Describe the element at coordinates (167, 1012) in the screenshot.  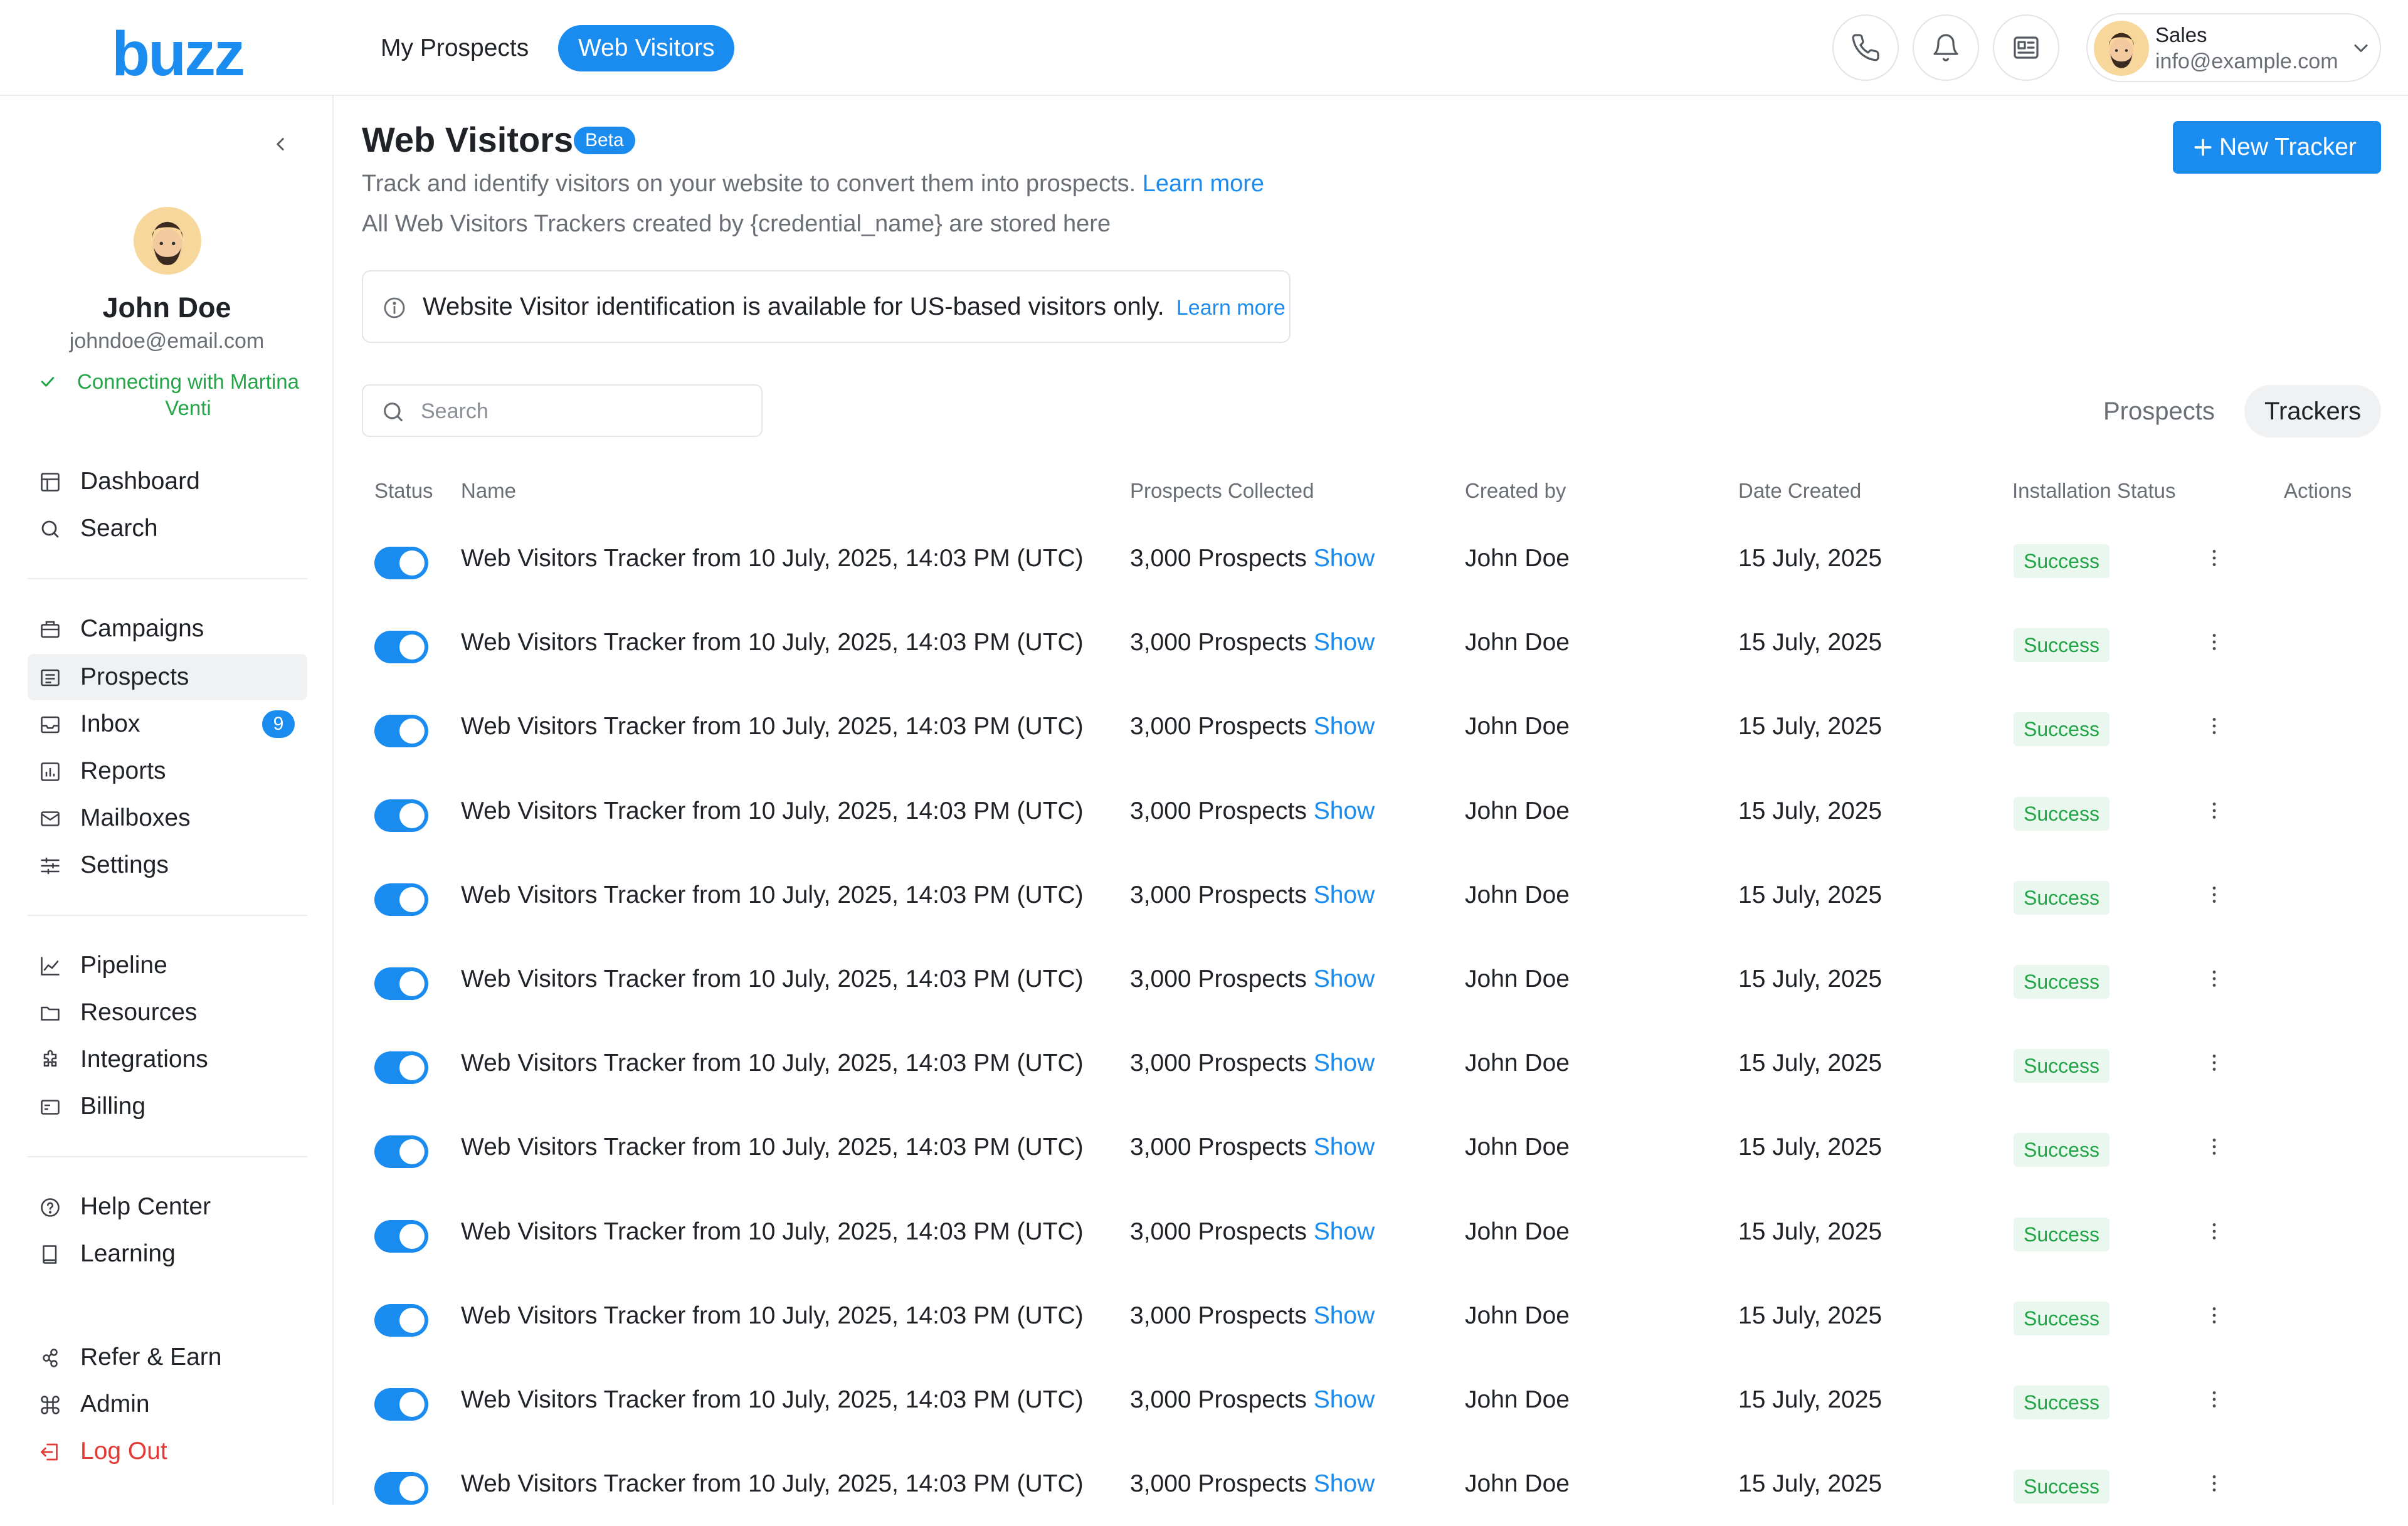
I see `sidebar-item-resources: Resources` at that location.